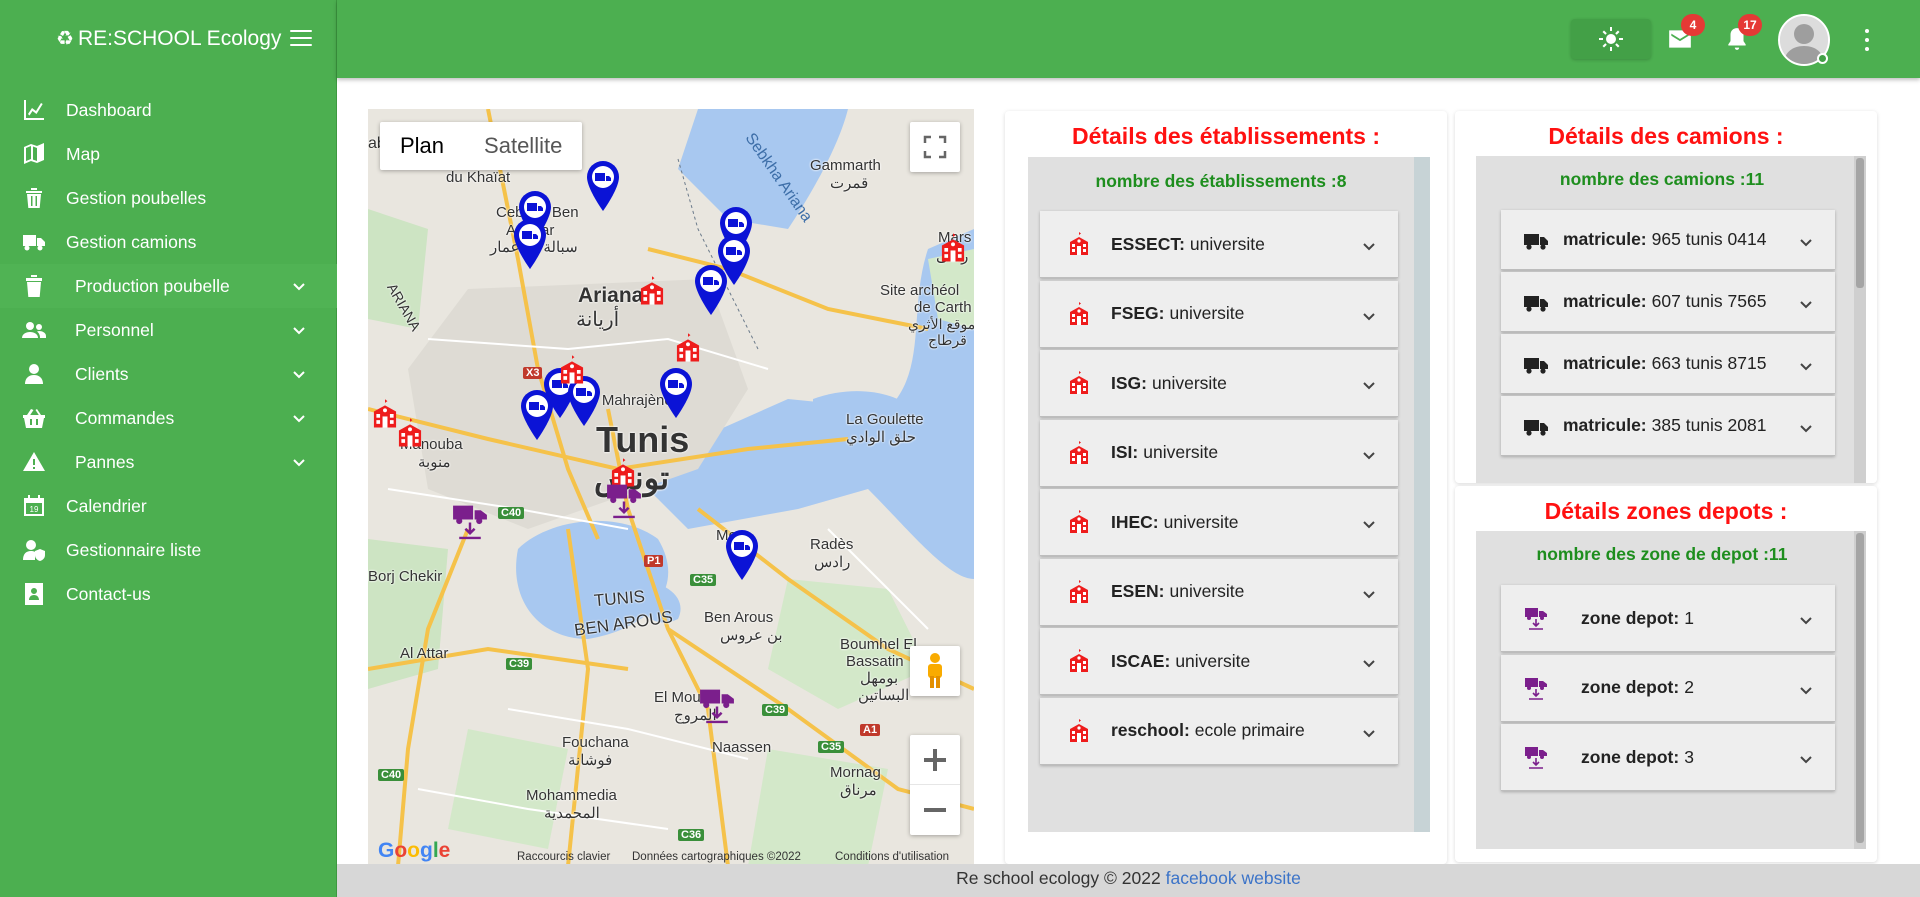  I want to click on notifications-button: 17, so click(1743, 34).